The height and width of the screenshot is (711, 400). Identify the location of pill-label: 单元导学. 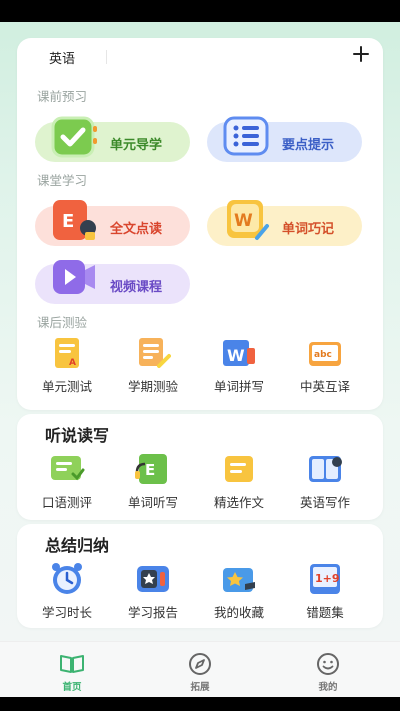
(136, 145).